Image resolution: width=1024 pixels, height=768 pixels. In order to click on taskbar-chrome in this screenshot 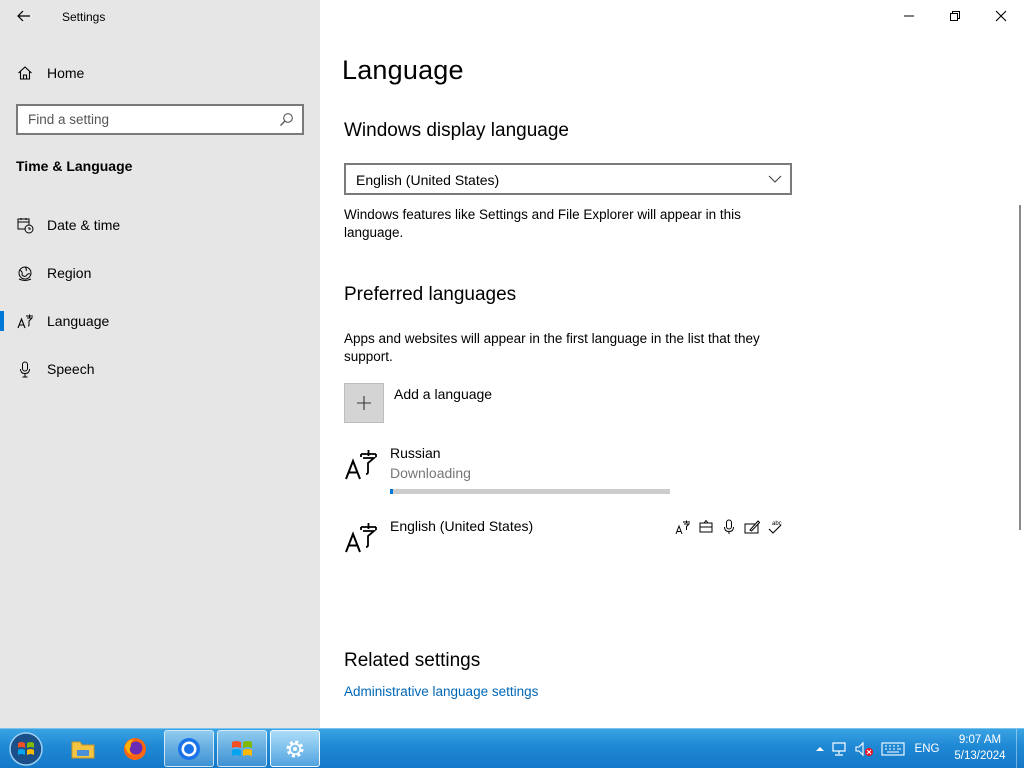, I will do `click(189, 748)`.